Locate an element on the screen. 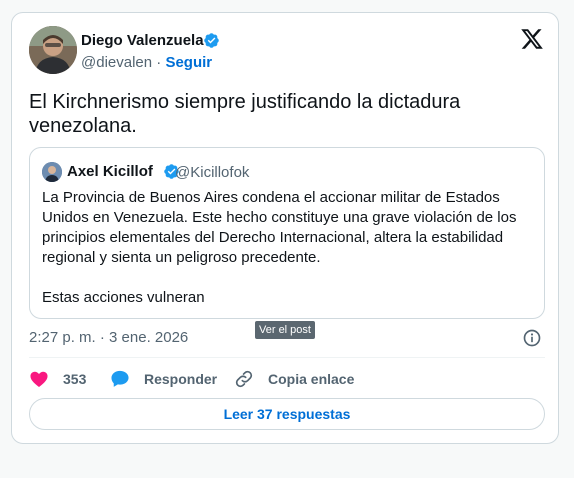  info-icon is located at coordinates (532, 338).